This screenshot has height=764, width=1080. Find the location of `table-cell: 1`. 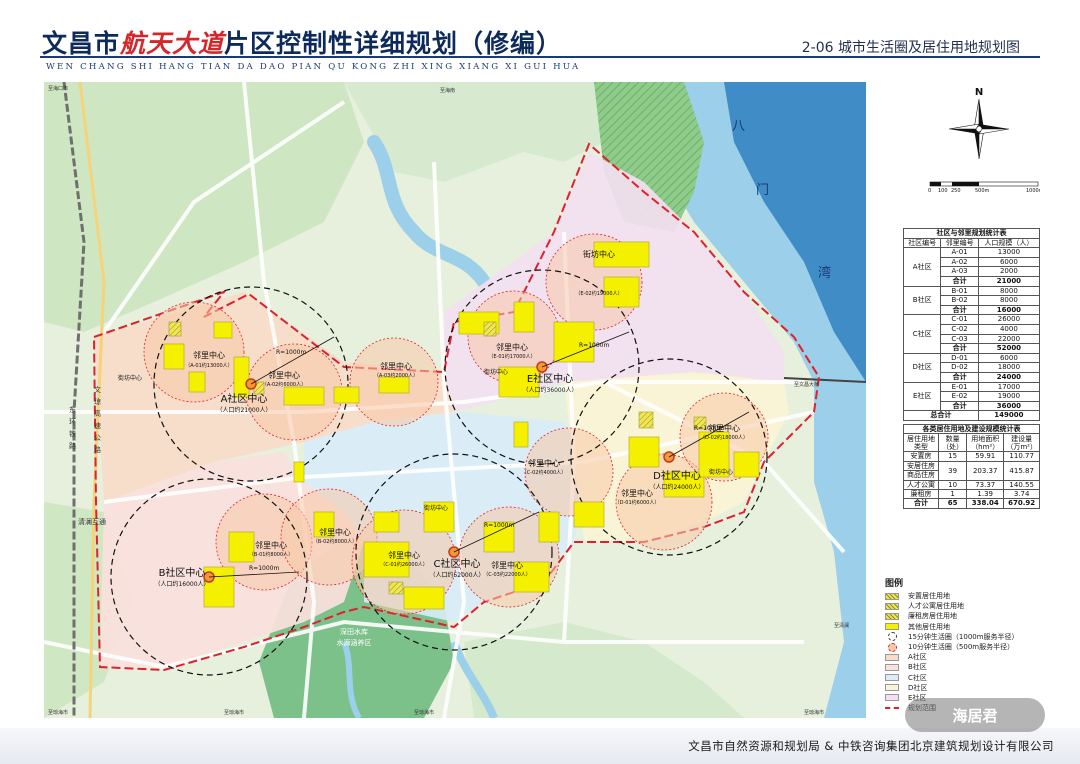

table-cell: 1 is located at coordinates (953, 494).